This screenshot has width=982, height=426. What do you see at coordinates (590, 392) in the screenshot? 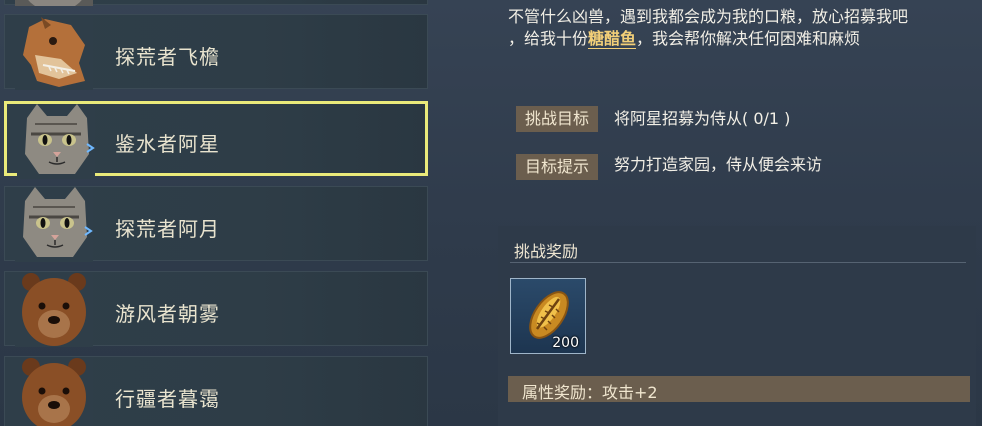
I see `attribute-reward-text: 属性奖励：攻击+2` at bounding box center [590, 392].